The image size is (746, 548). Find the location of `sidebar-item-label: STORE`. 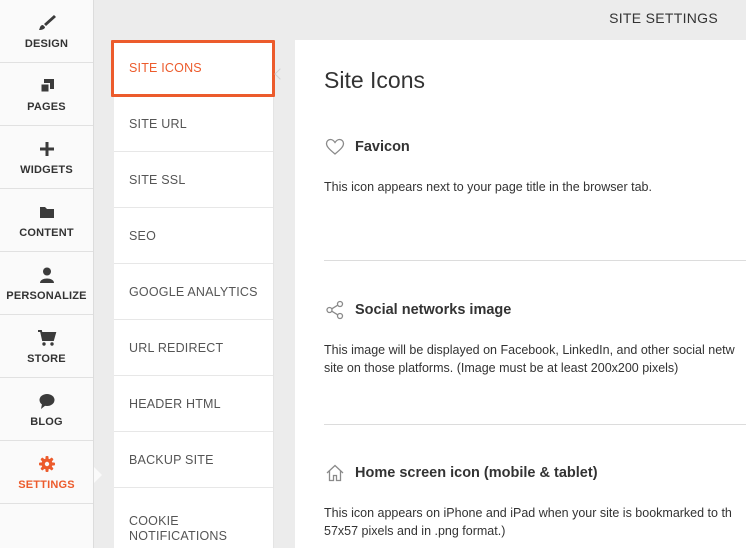

sidebar-item-label: STORE is located at coordinates (46, 359).